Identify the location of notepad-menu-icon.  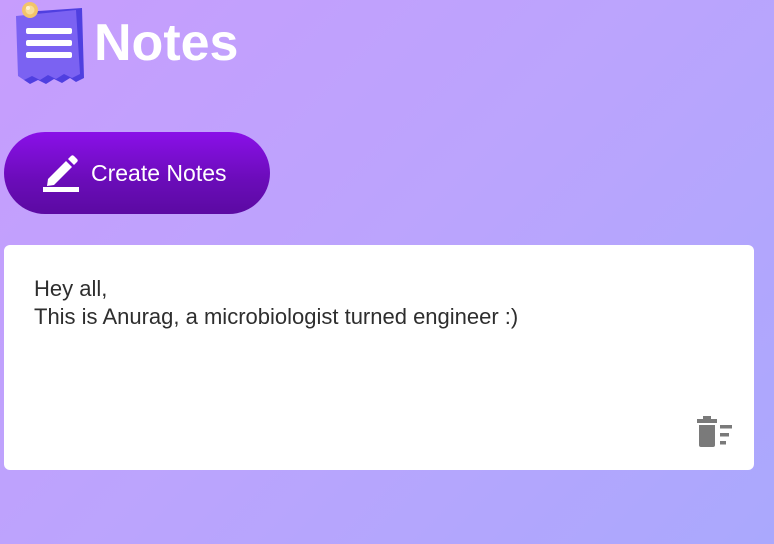
(50, 44).